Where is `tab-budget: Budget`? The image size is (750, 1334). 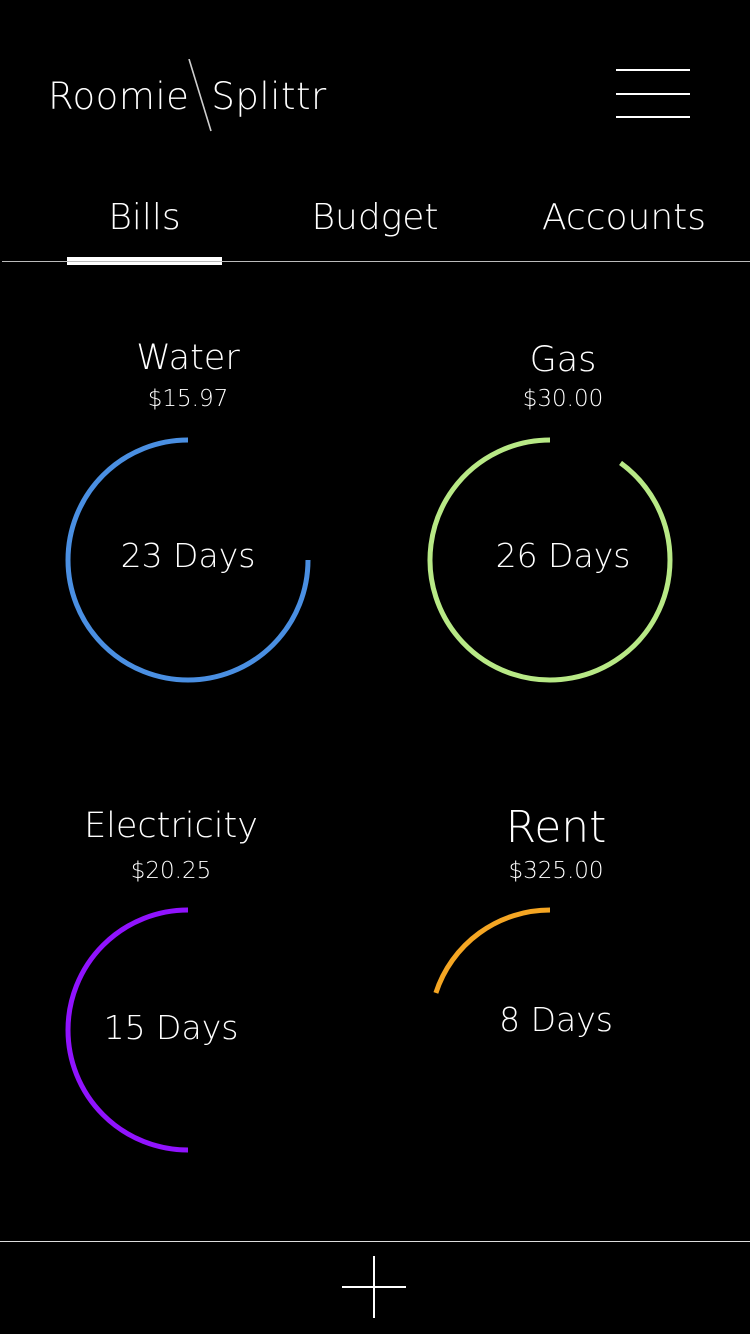
tab-budget: Budget is located at coordinates (375, 220).